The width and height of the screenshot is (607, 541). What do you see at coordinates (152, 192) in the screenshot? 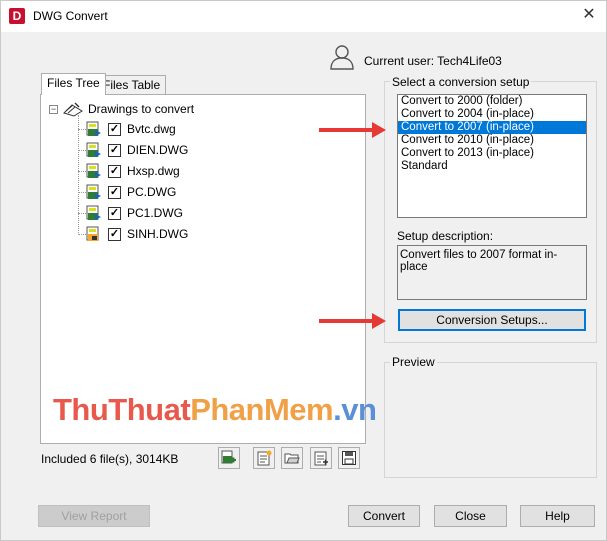
I see `file-name: PC.DWG` at bounding box center [152, 192].